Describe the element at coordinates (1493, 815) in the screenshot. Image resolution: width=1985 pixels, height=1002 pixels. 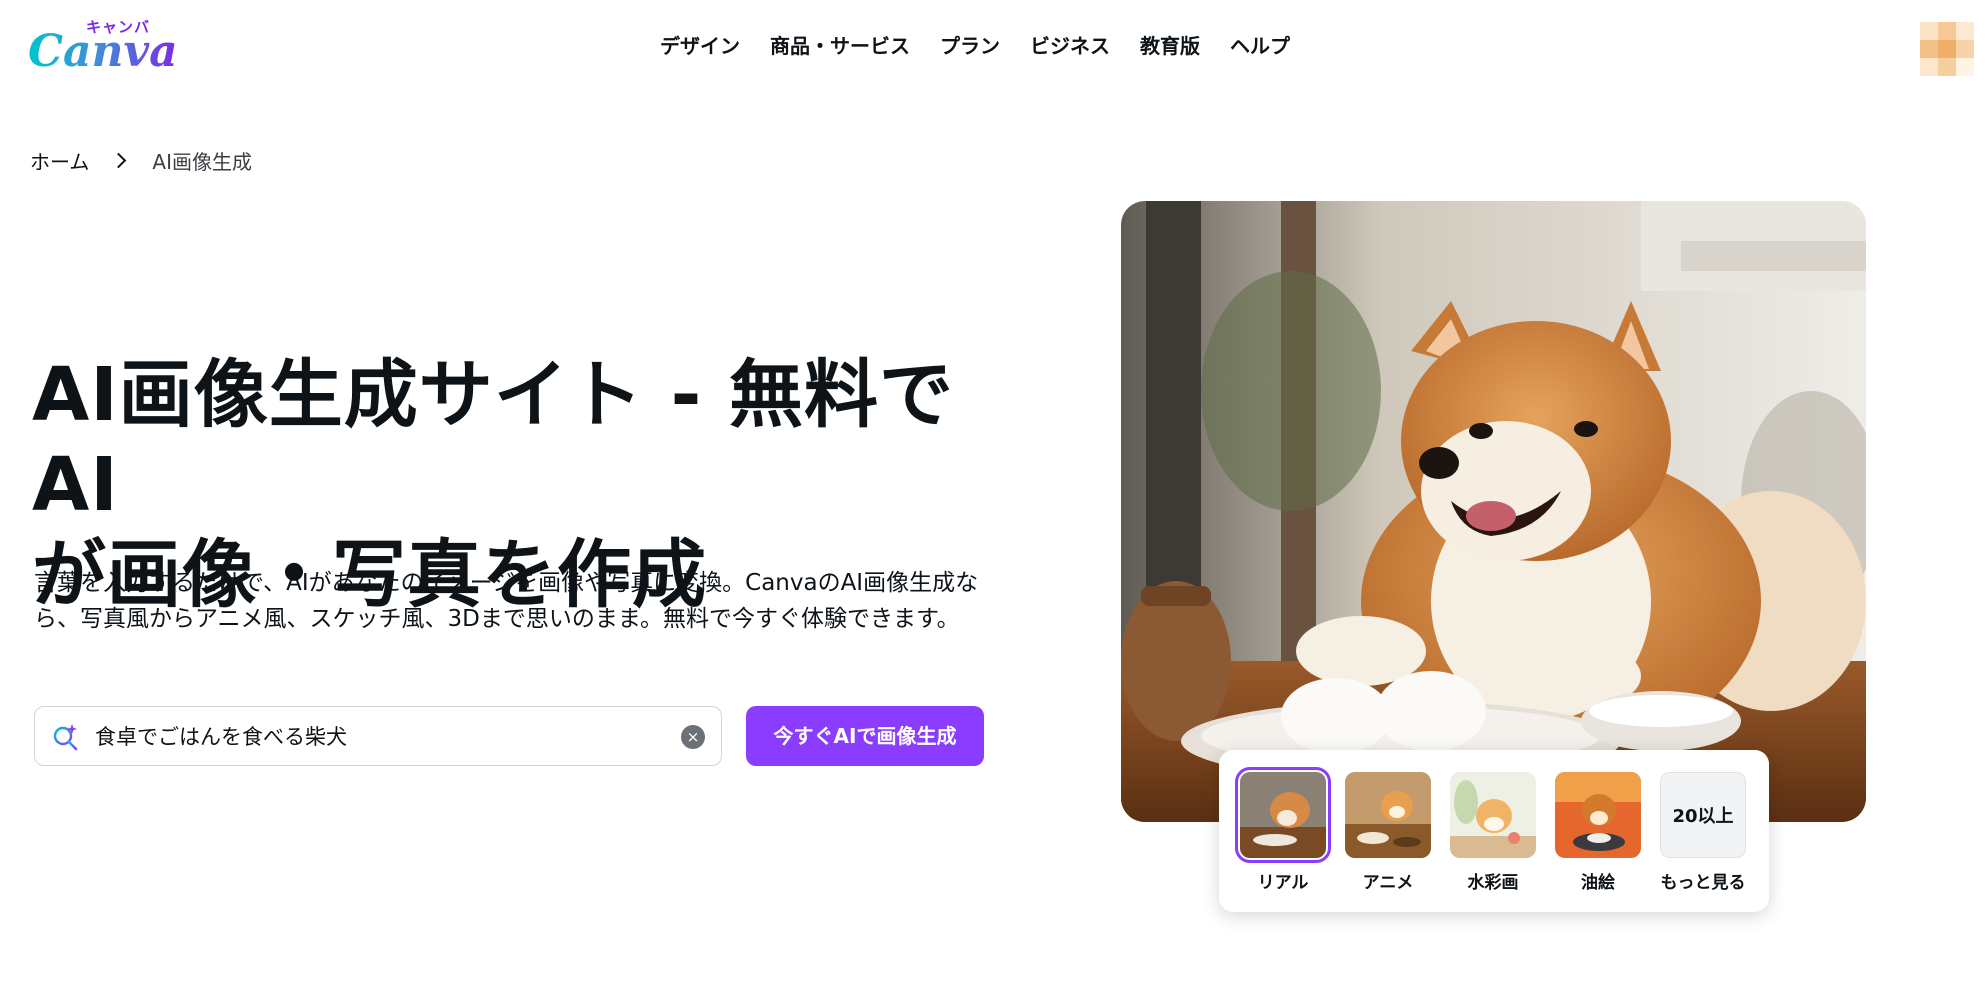
I see `watercolor-thumbnail-icon` at that location.